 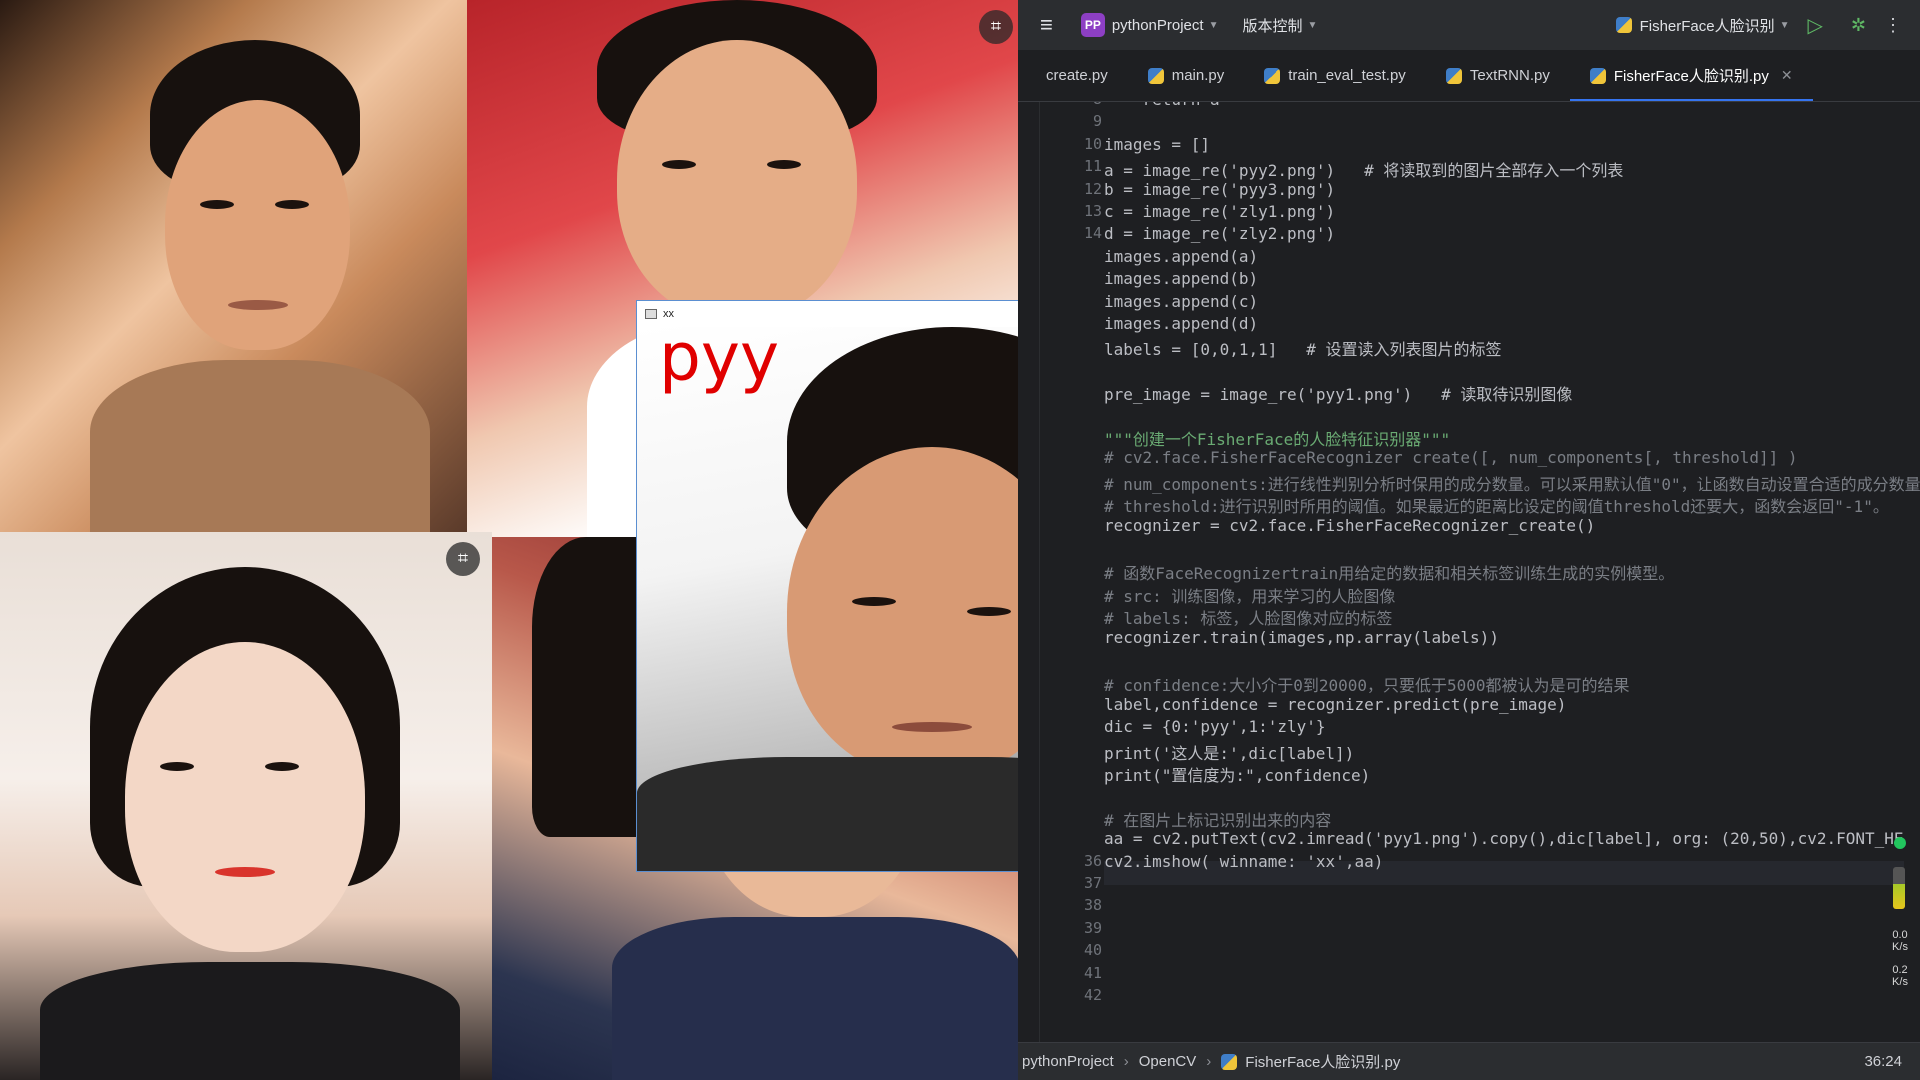 I want to click on line-number: 40, so click(x=1092, y=950).